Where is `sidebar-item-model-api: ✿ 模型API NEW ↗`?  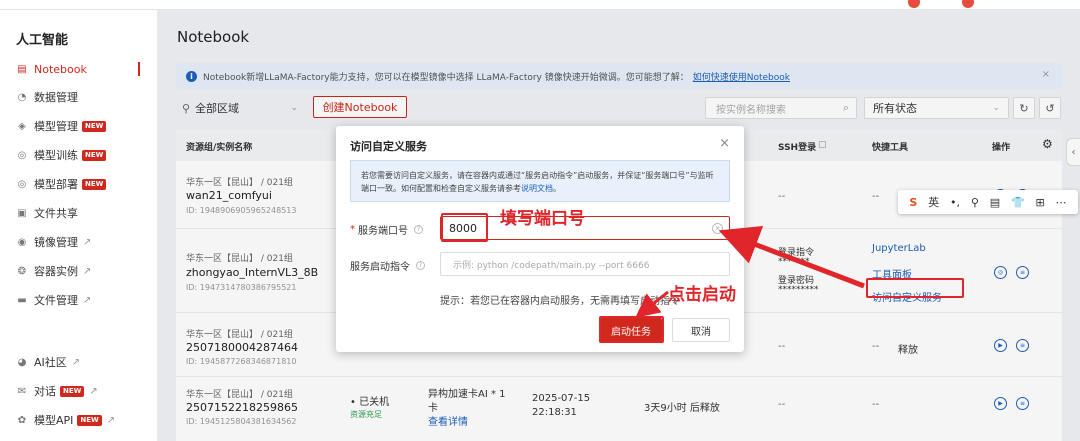
sidebar-item-model-api: ✿ 模型API NEW ↗ is located at coordinates (65, 420).